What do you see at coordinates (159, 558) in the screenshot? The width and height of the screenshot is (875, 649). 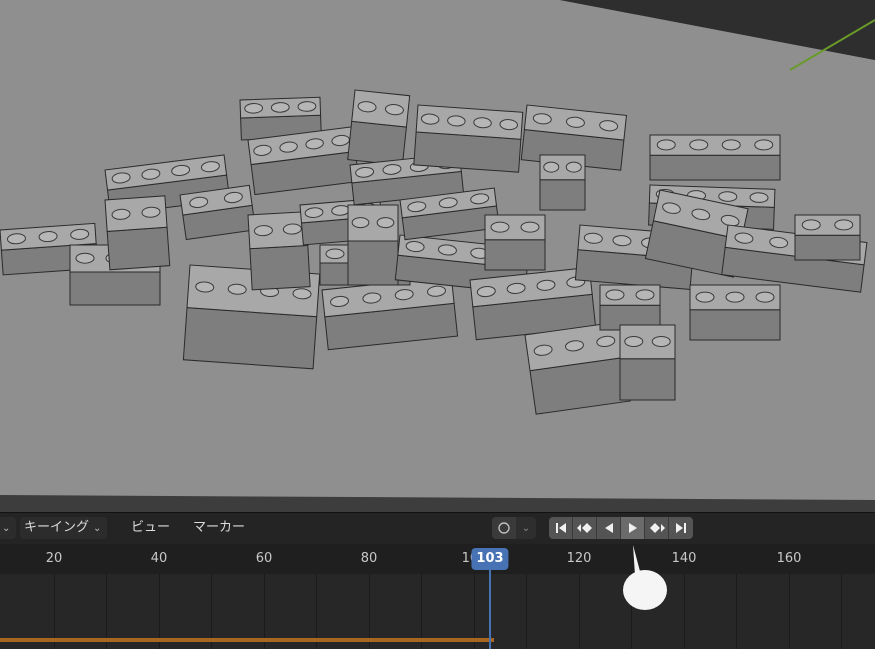 I see `frame-tick: 40` at bounding box center [159, 558].